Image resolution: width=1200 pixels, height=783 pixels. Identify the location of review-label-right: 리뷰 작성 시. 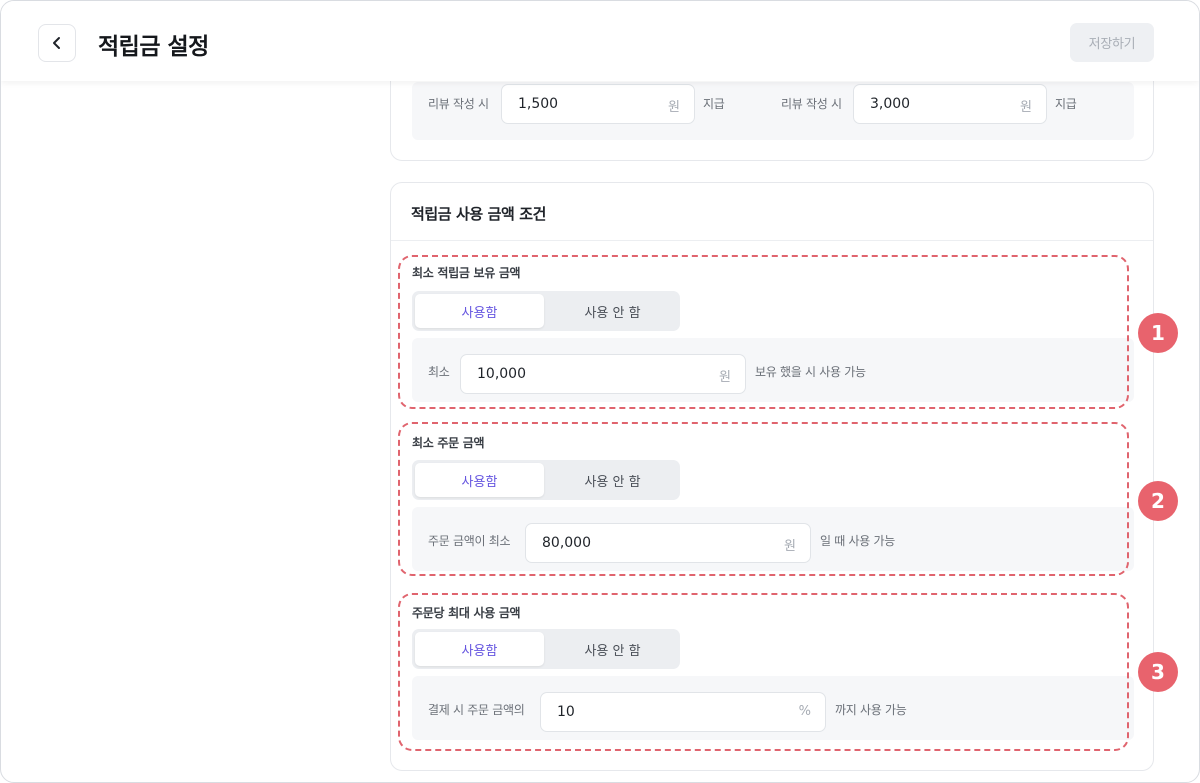
(811, 104).